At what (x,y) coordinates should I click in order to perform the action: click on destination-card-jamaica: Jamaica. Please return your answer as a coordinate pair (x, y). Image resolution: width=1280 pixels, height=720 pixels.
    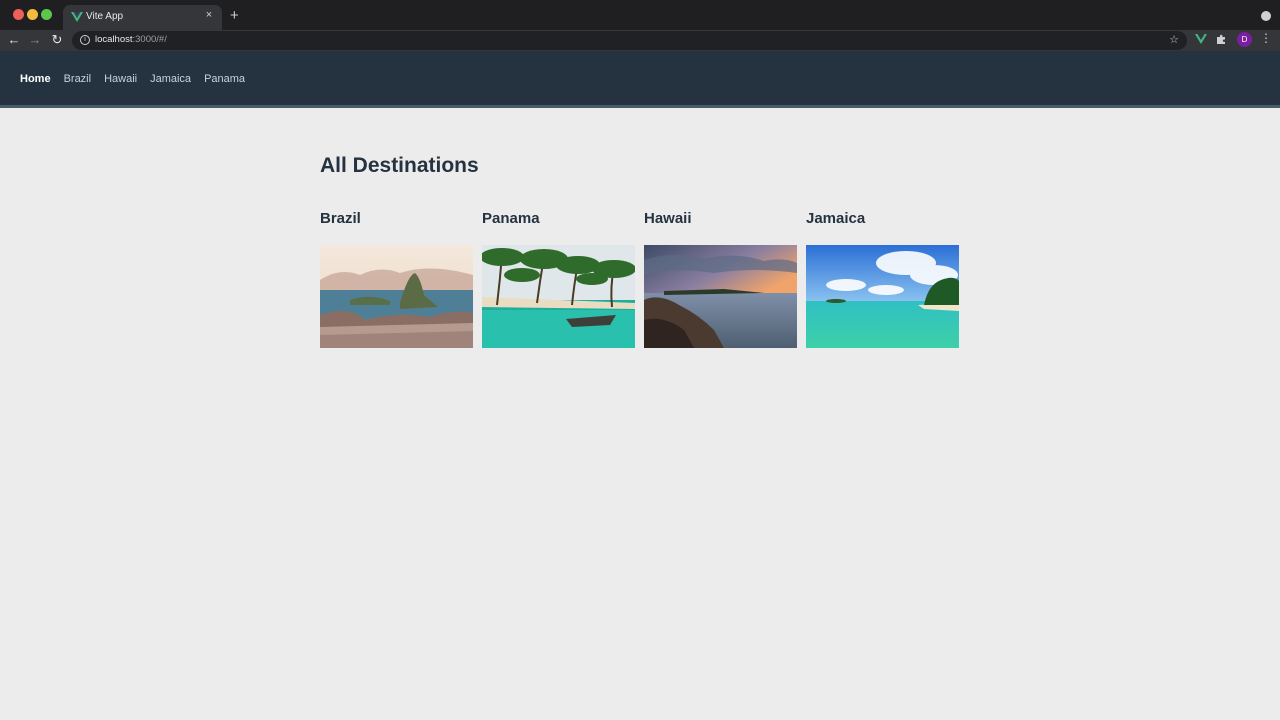
    Looking at the image, I should click on (882, 279).